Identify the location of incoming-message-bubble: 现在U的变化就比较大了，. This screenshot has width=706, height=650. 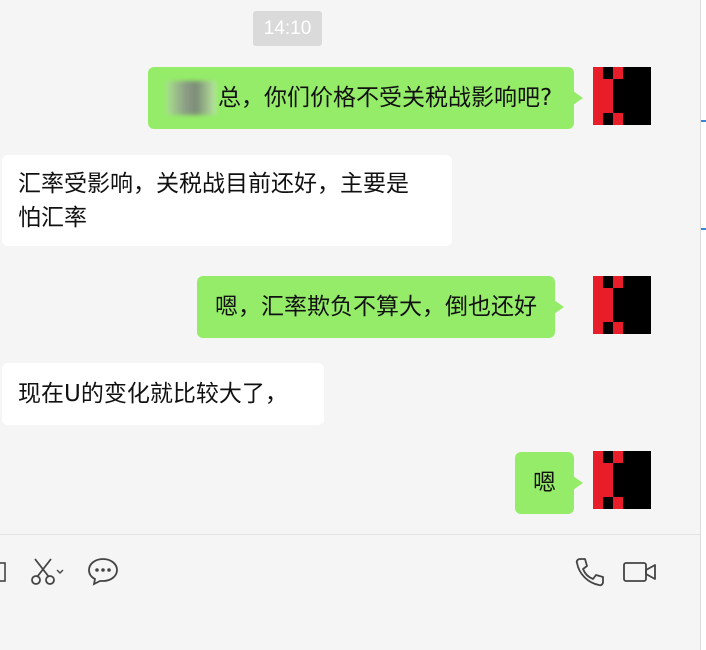
(163, 394).